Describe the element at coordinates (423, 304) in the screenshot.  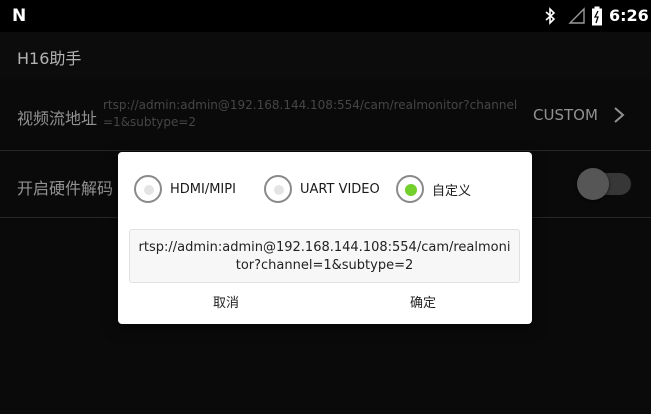
I see `confirm-button: 确定` at that location.